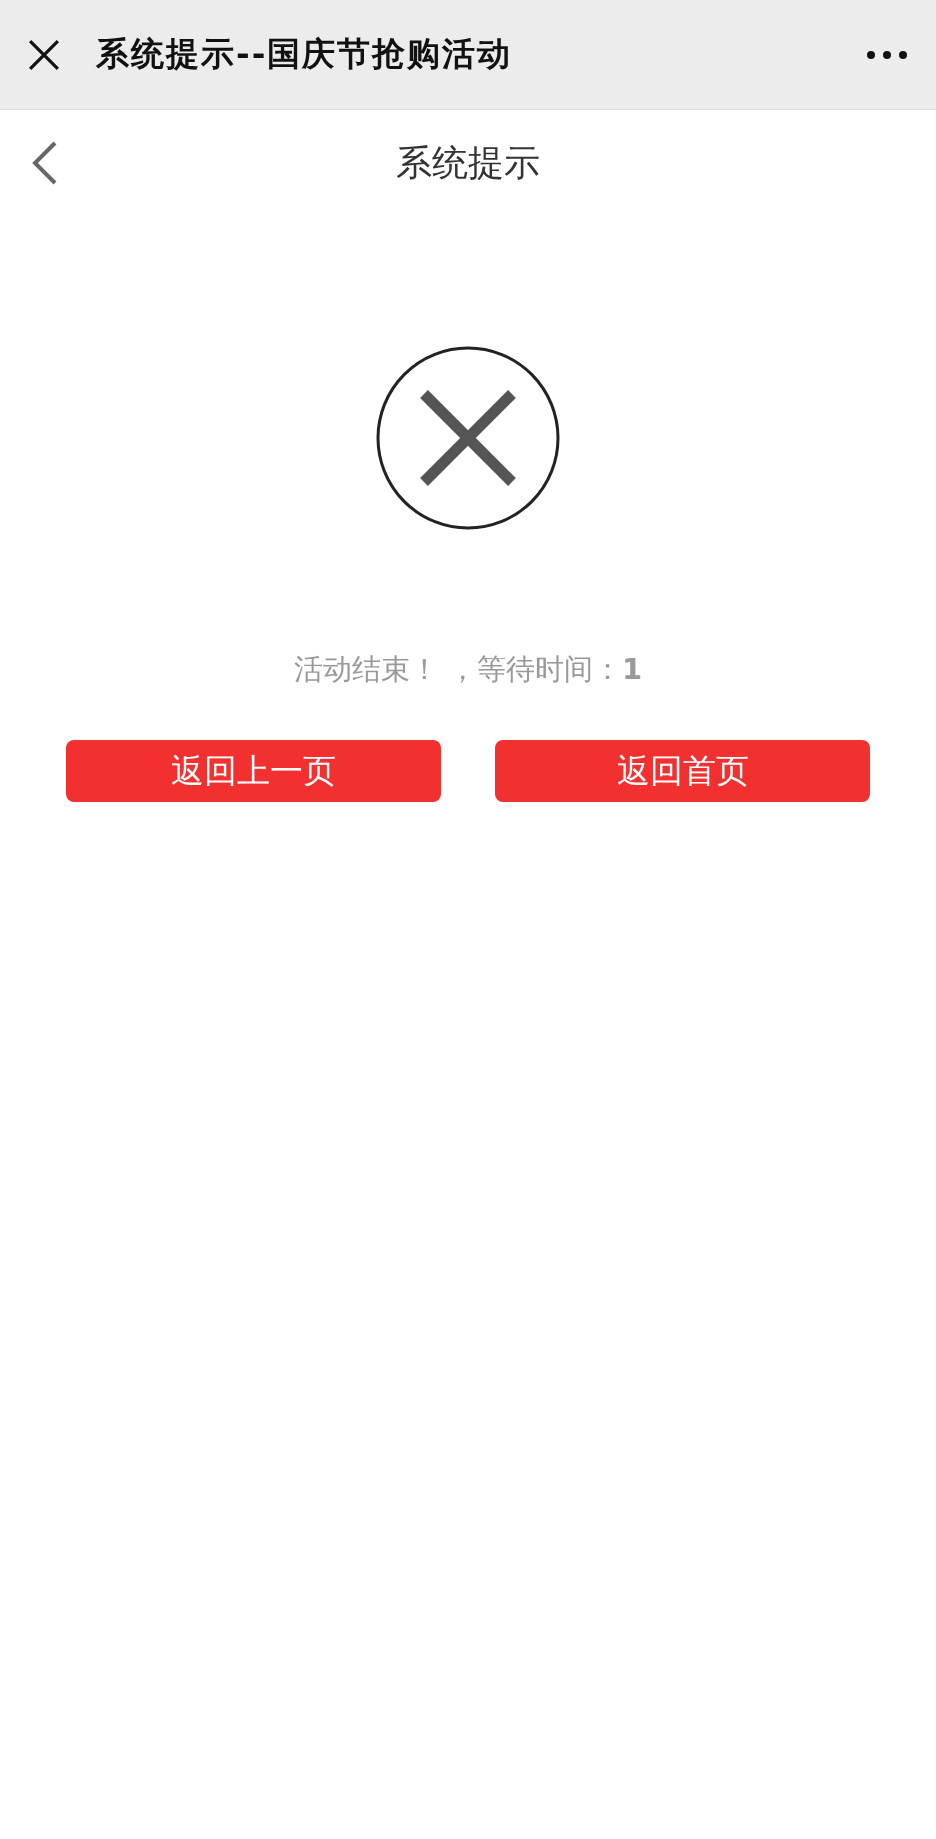  I want to click on nav-button: 返回上一页, so click(253, 771).